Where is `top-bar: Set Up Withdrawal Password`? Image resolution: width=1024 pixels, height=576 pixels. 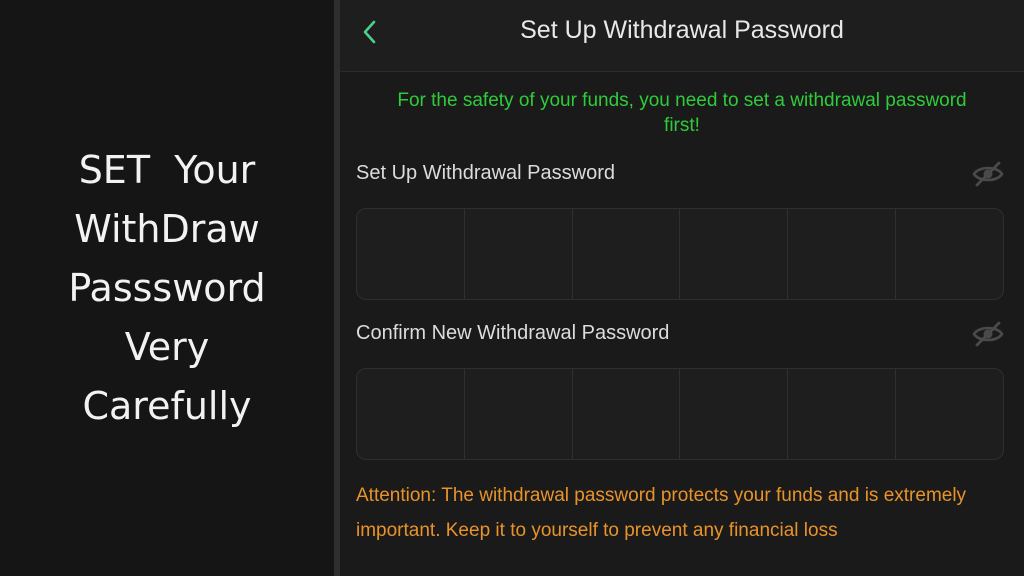 top-bar: Set Up Withdrawal Password is located at coordinates (682, 36).